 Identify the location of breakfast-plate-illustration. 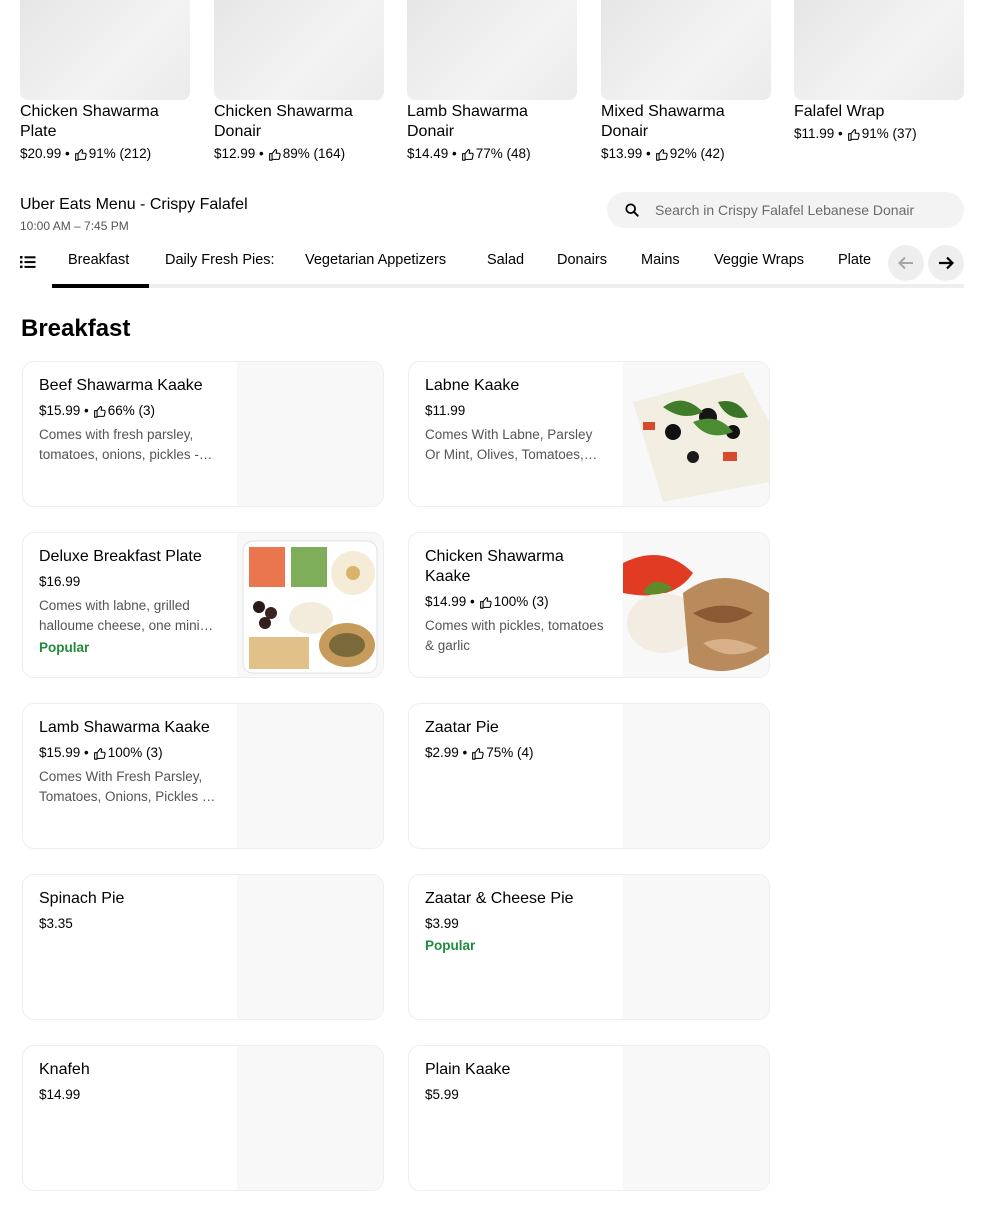
(310, 607).